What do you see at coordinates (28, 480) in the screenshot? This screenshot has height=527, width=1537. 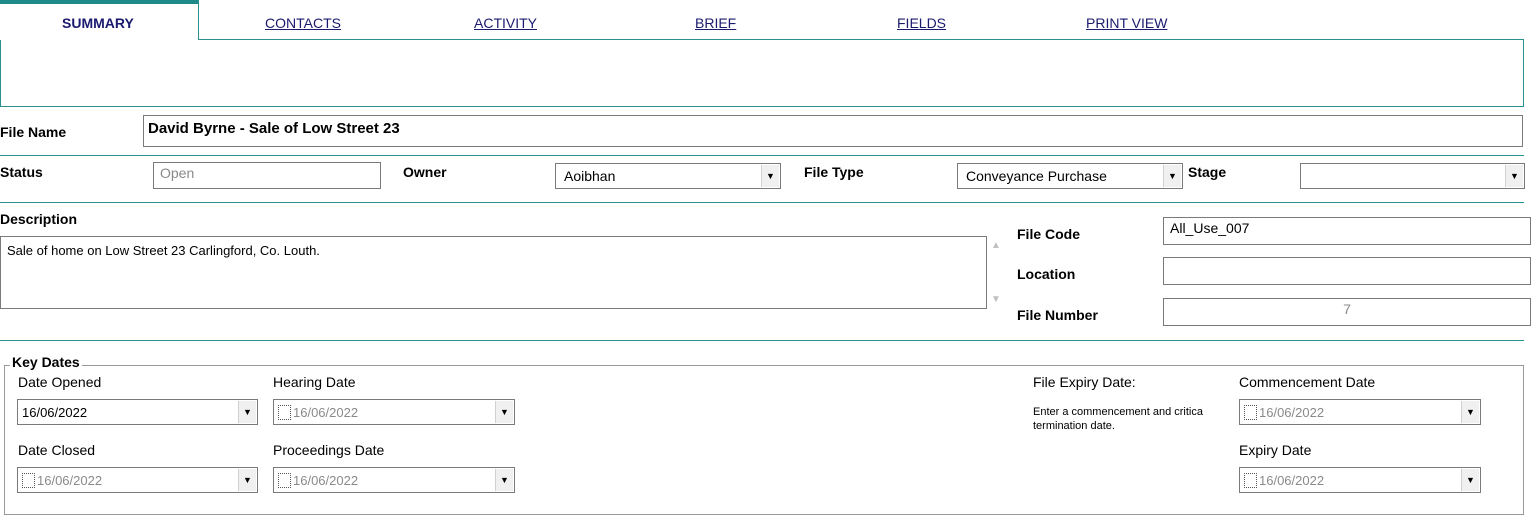 I see `date-closed-checkbox` at bounding box center [28, 480].